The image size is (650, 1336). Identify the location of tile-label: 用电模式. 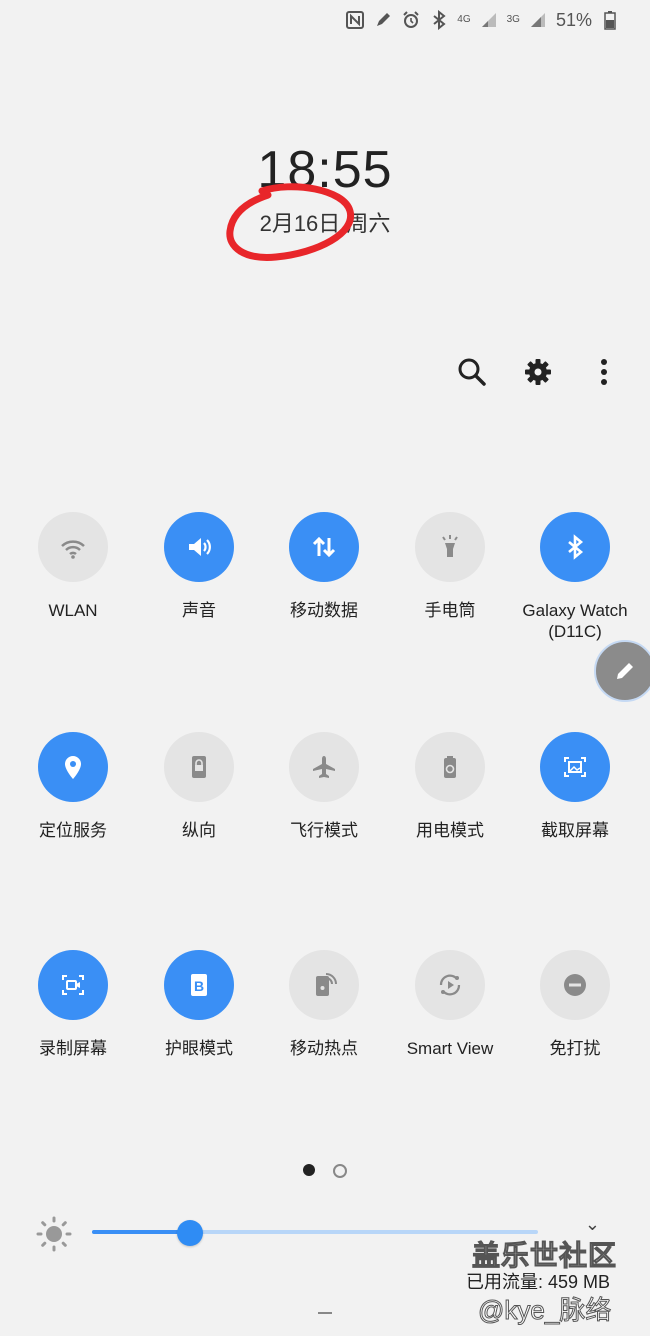
(450, 830).